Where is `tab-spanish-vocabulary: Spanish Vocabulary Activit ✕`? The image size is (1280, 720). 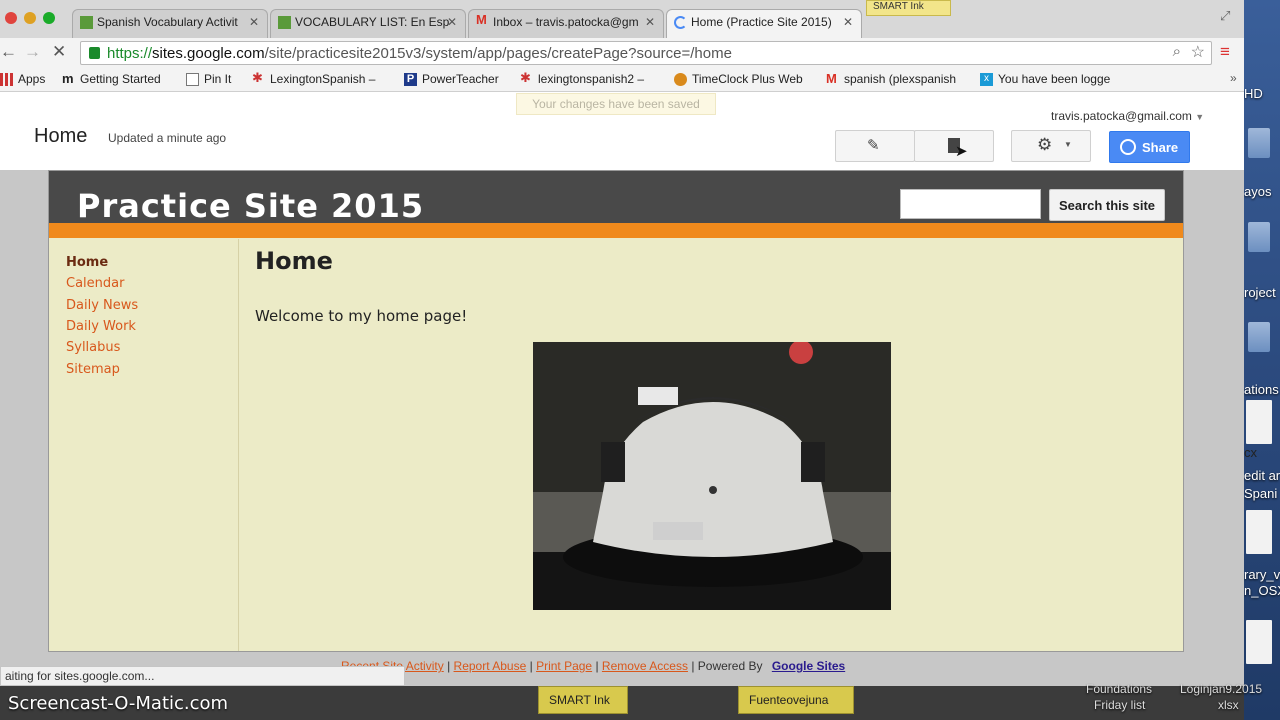
tab-spanish-vocabulary: Spanish Vocabulary Activit ✕ is located at coordinates (170, 23).